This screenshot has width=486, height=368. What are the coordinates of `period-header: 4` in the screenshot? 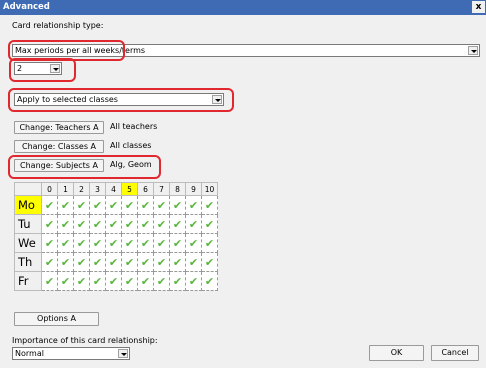 It's located at (113, 189).